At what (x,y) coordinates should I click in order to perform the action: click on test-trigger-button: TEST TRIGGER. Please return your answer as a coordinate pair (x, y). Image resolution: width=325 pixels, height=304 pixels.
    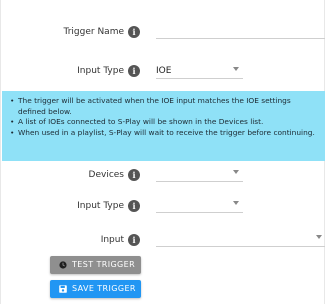
    Looking at the image, I should click on (95, 265).